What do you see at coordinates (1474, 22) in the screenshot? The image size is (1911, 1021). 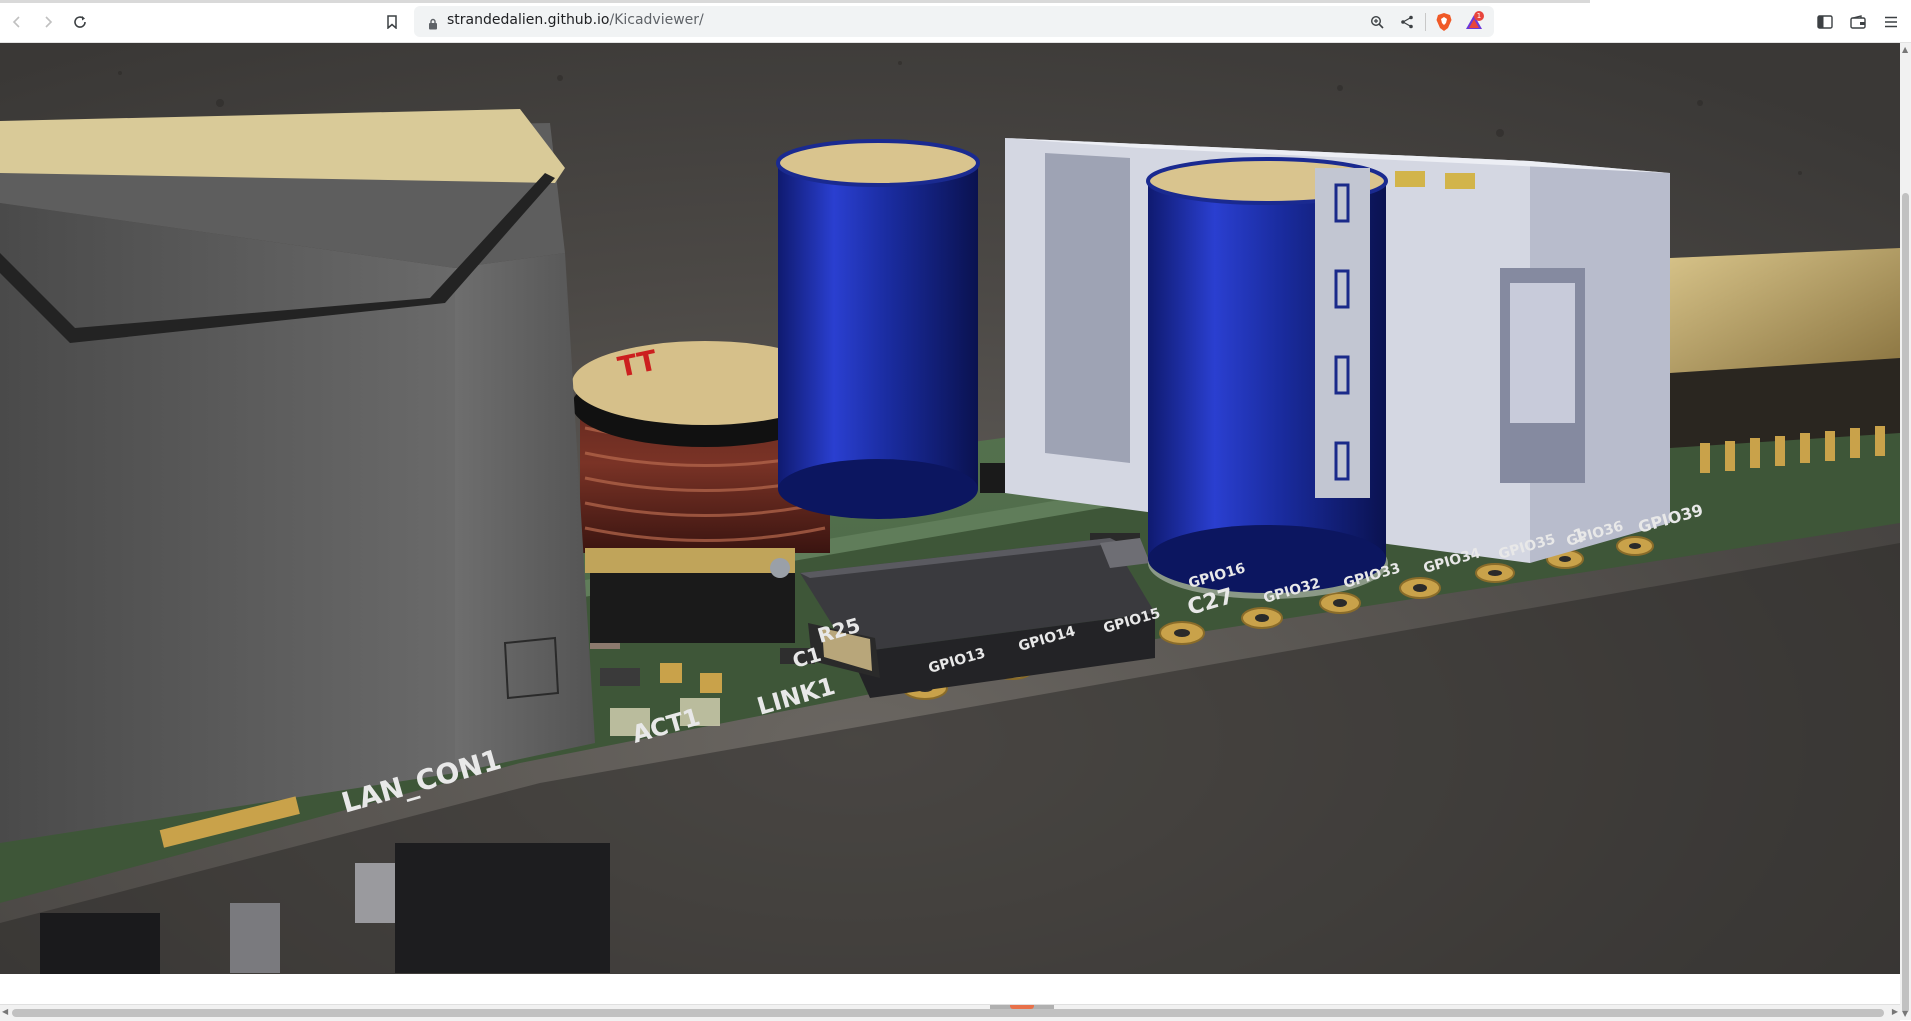 I see `brave-rewards-button: 1` at bounding box center [1474, 22].